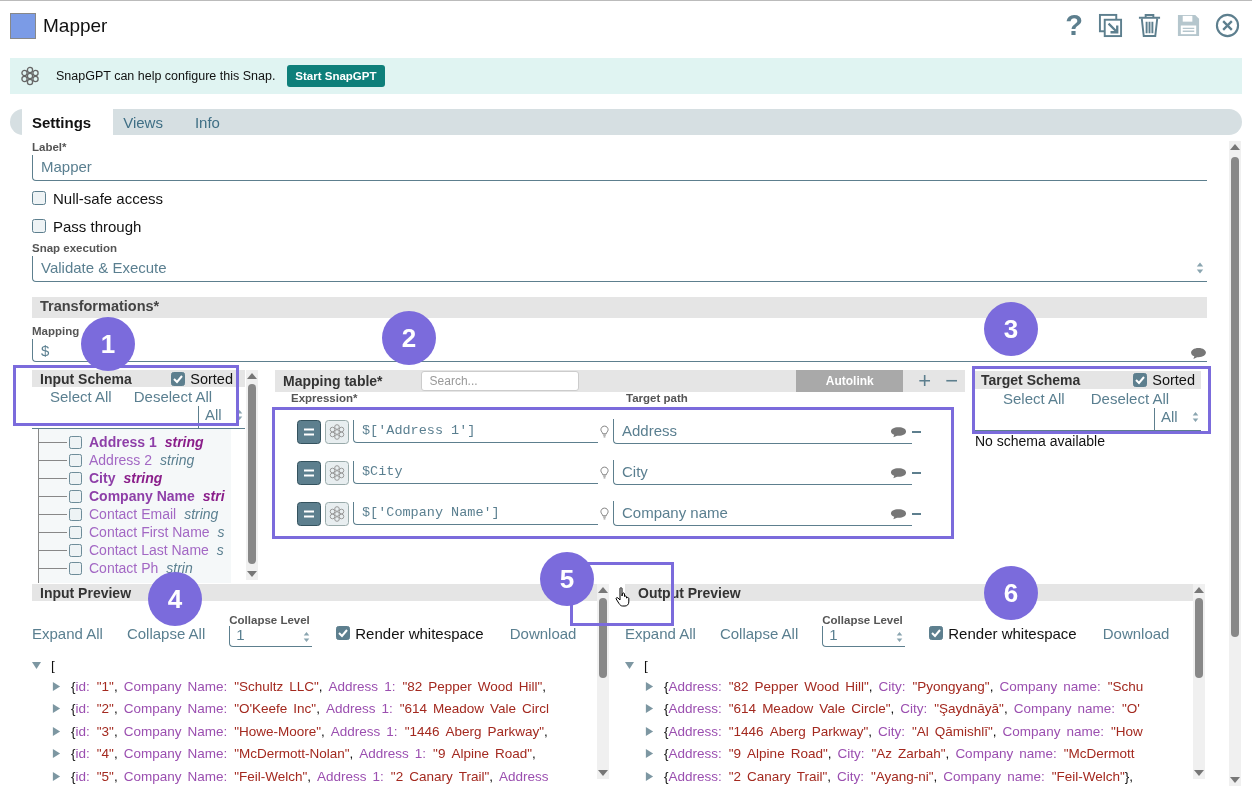 This screenshot has width=1252, height=809. What do you see at coordinates (475, 513) in the screenshot?
I see `expression-field: $['Company Name']` at bounding box center [475, 513].